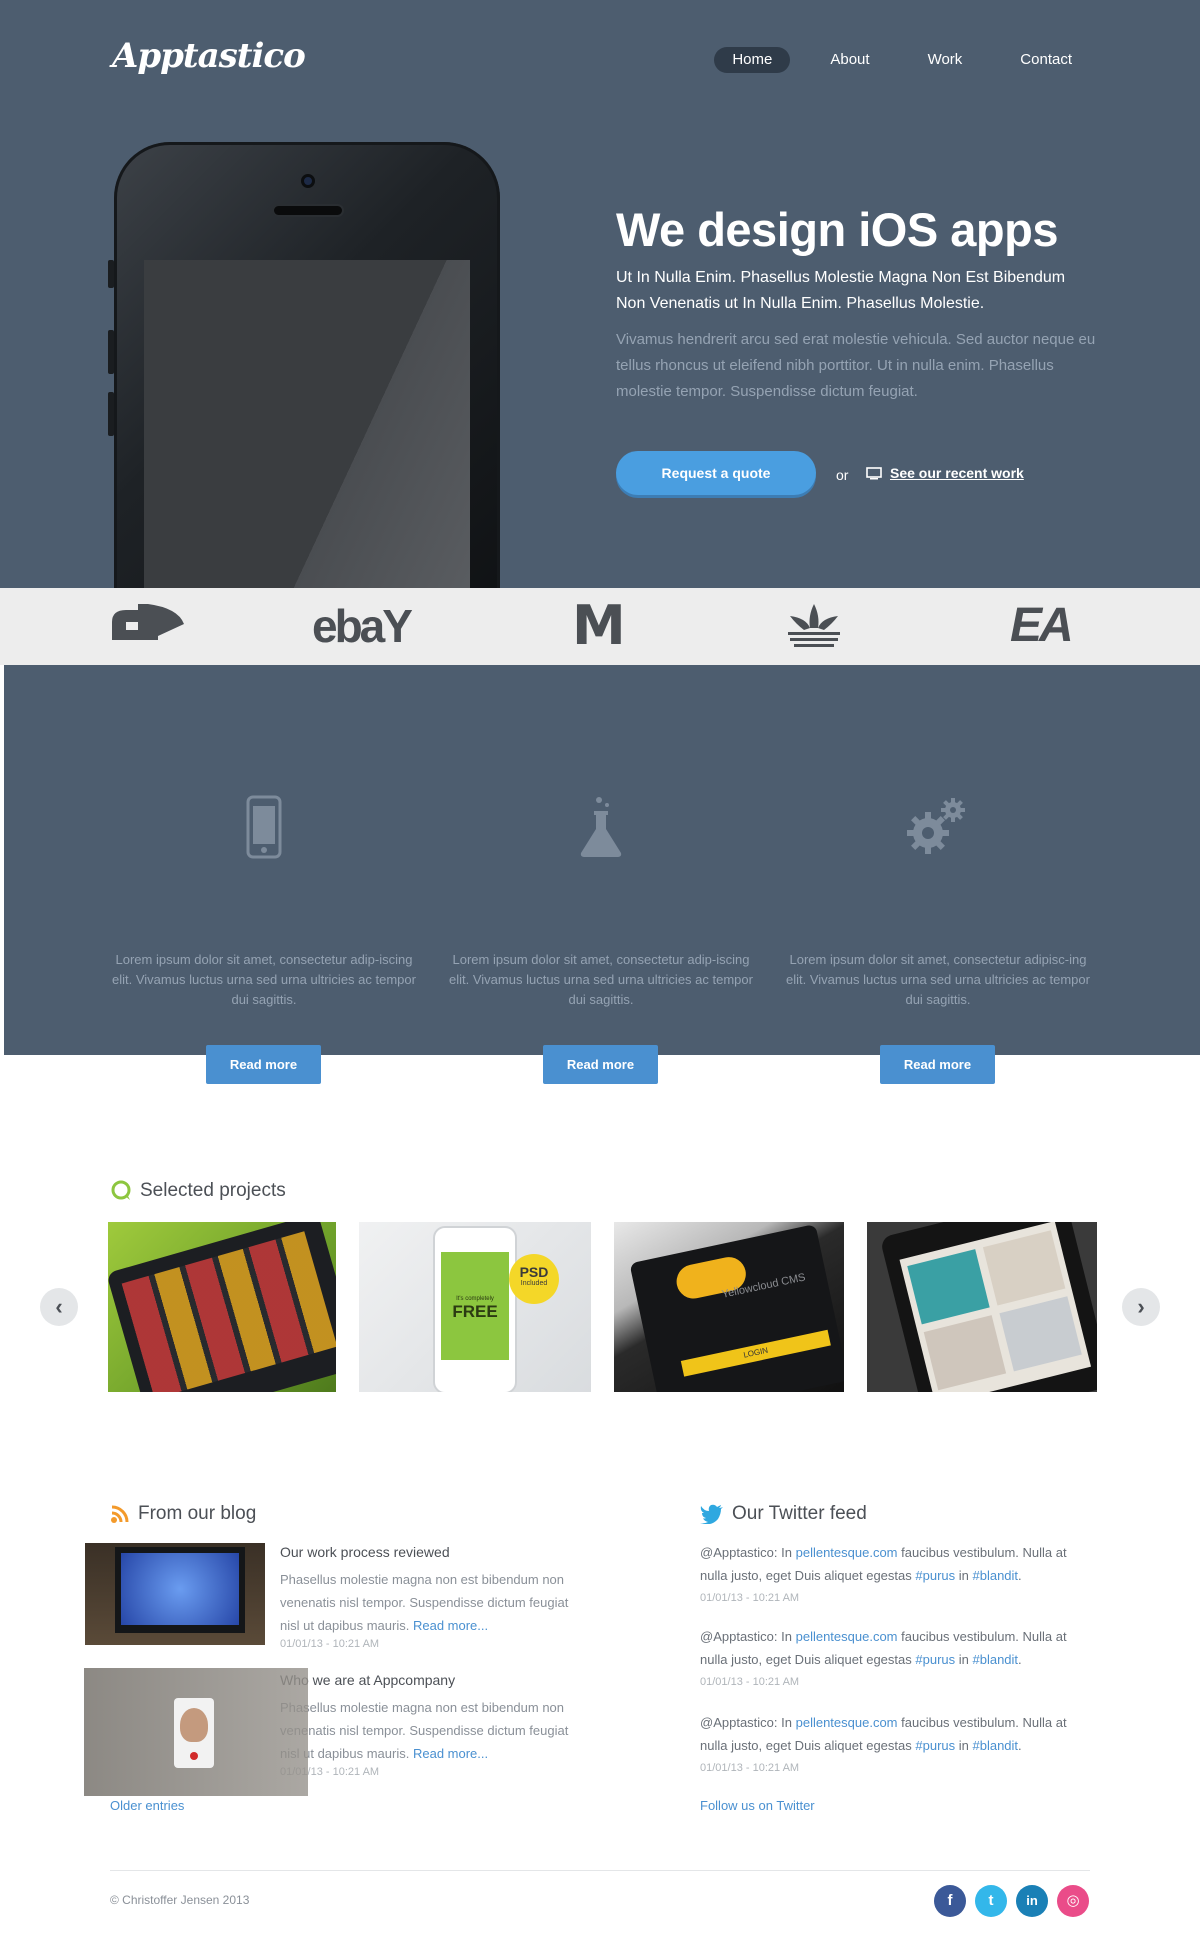 This screenshot has width=1200, height=1950. What do you see at coordinates (308, 210) in the screenshot?
I see `phone-speaker` at bounding box center [308, 210].